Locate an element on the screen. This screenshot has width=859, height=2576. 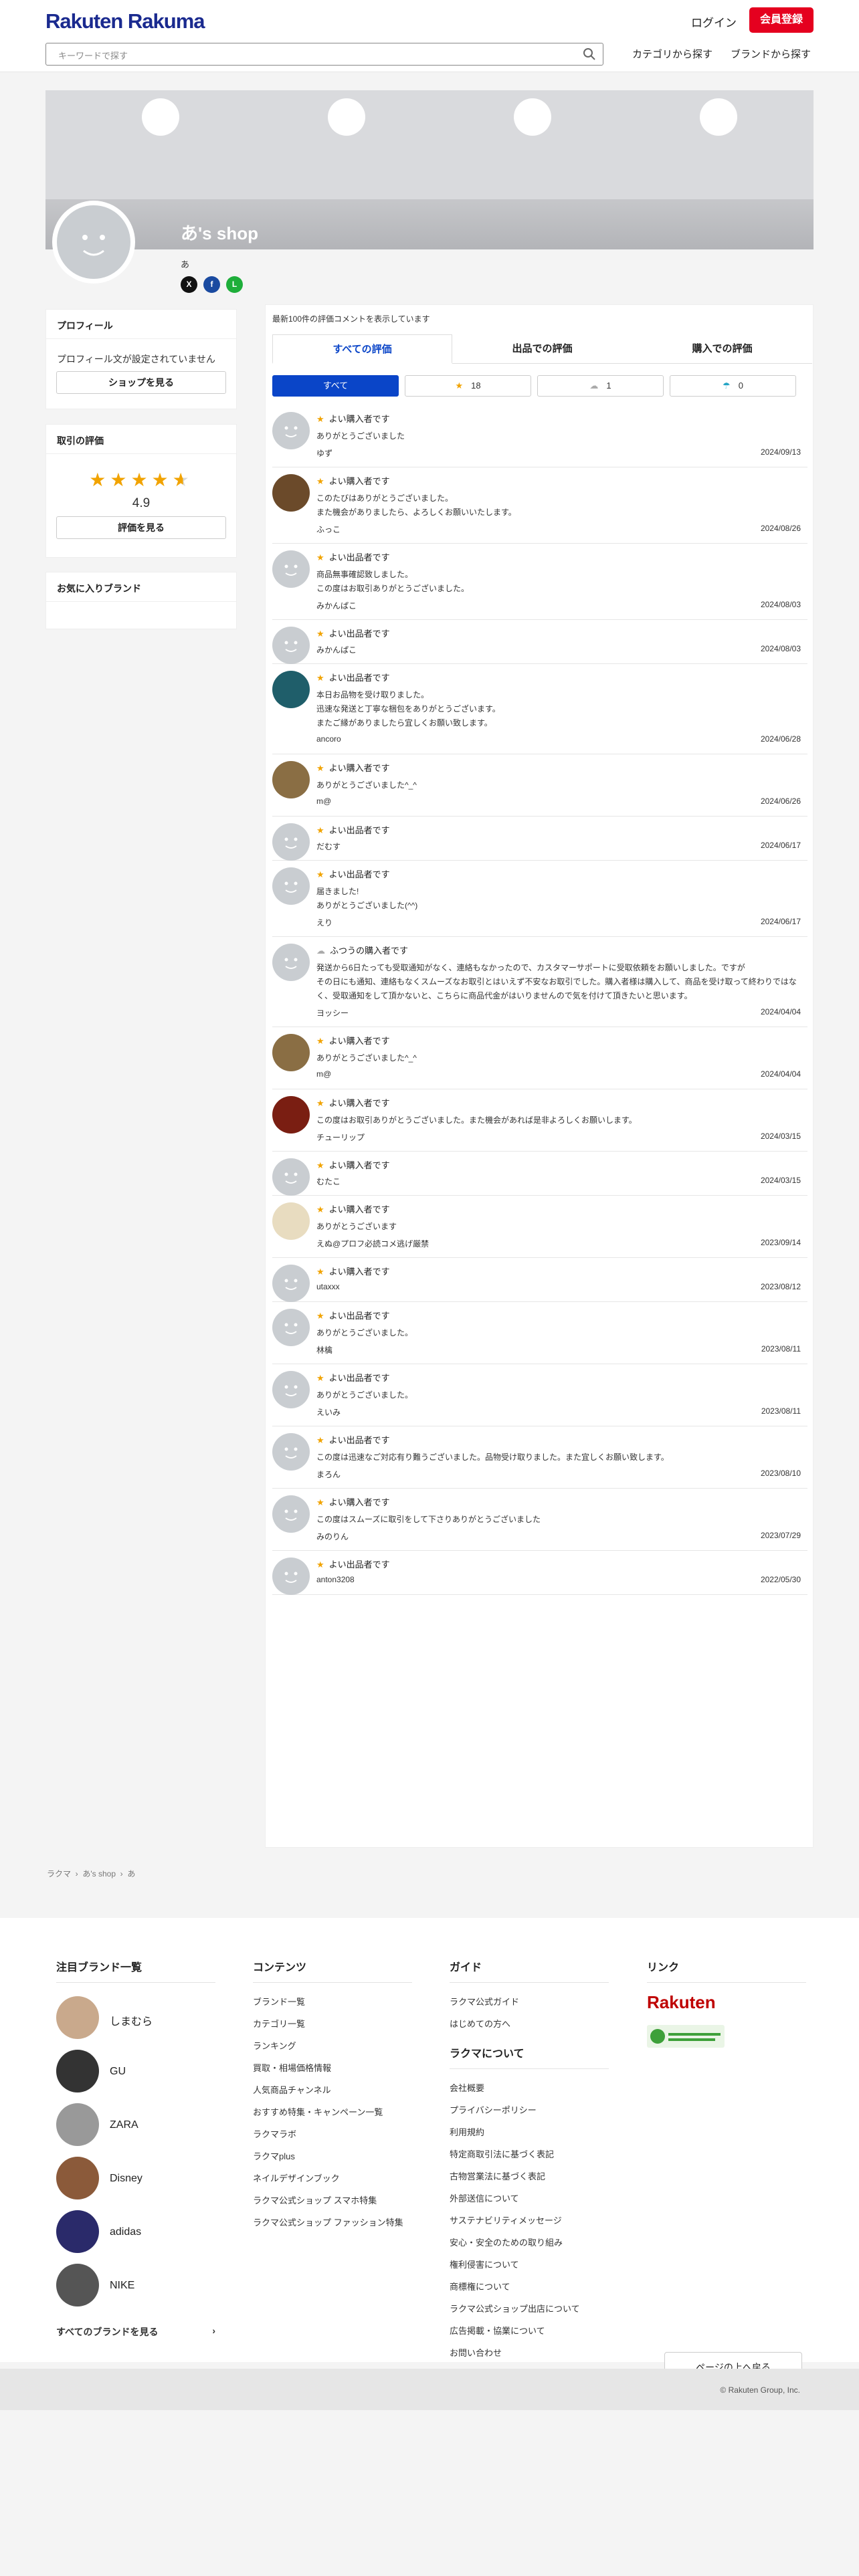
reviewer-name: えり is located at coordinates (324, 922).